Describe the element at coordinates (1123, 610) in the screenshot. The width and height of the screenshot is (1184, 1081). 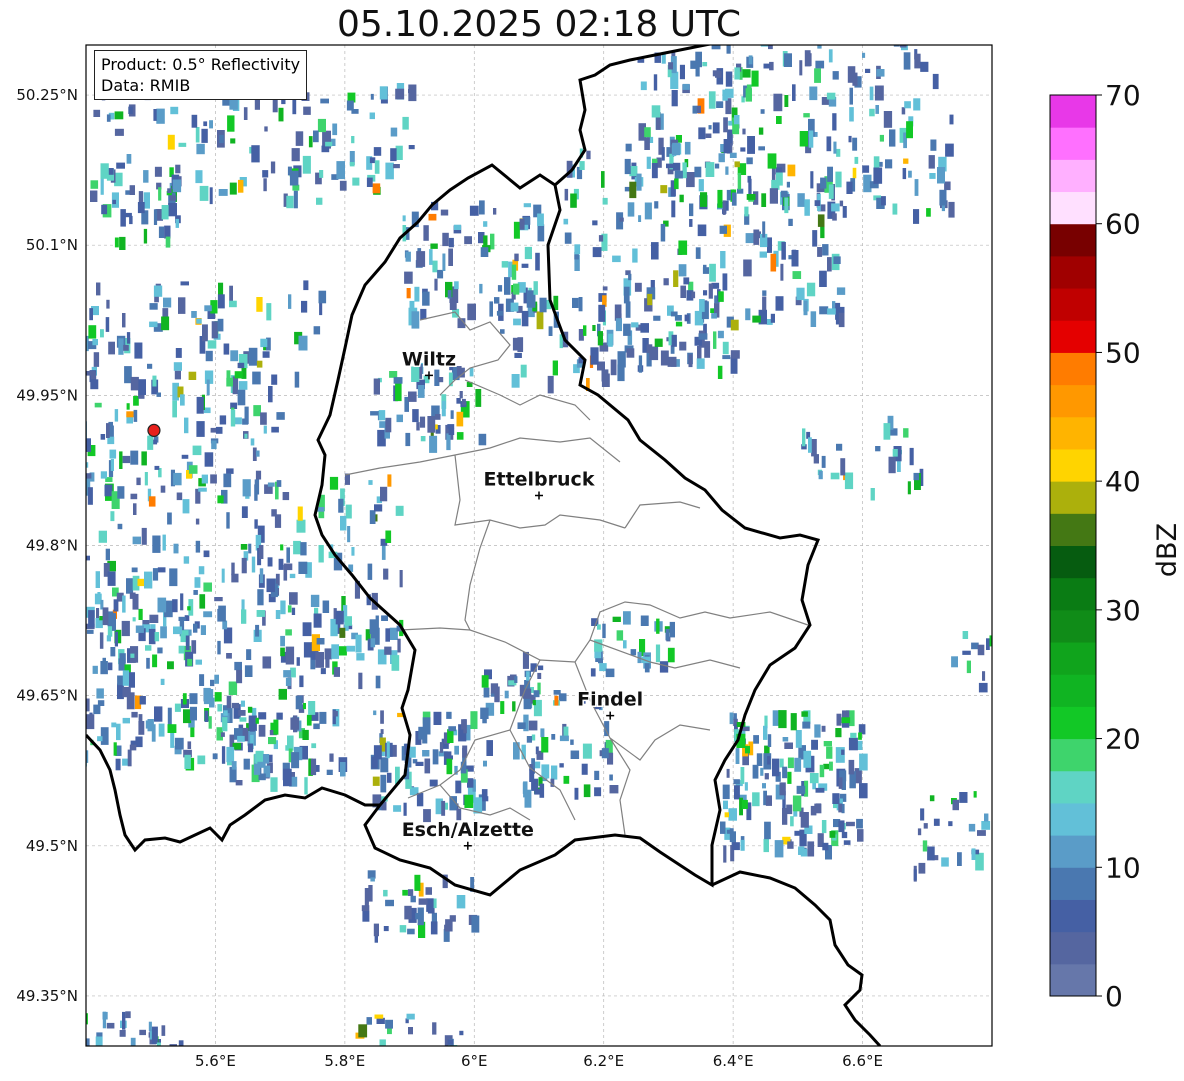
I see `colorbar-tick-label: 30` at that location.